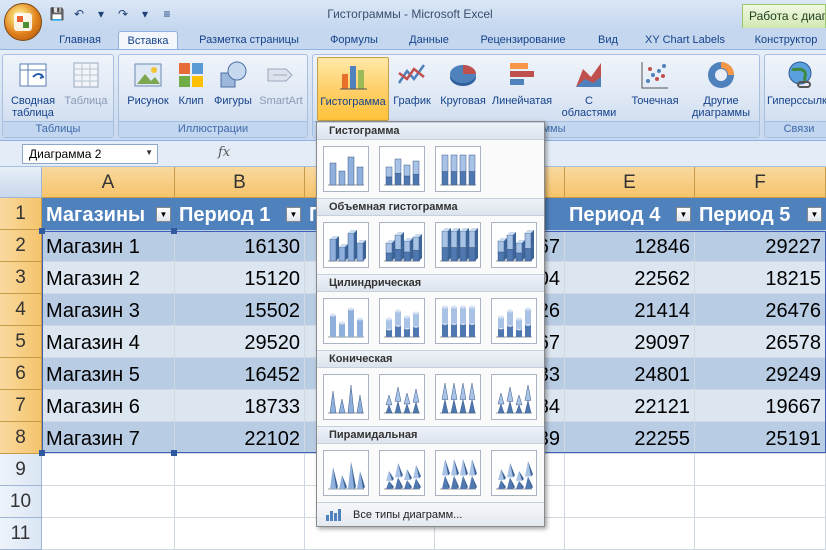  What do you see at coordinates (240, 374) in the screenshot?
I see `table-cell: 16452` at bounding box center [240, 374].